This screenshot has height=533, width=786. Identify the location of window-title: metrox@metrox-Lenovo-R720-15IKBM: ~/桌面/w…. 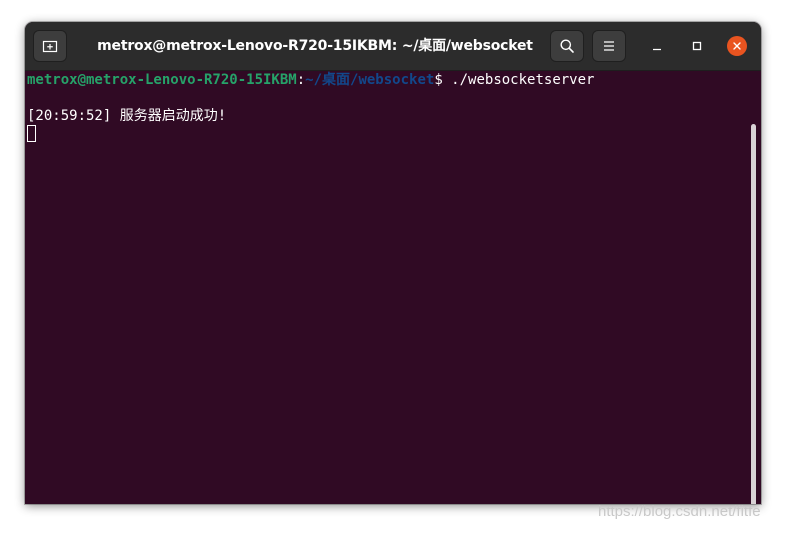
(315, 46).